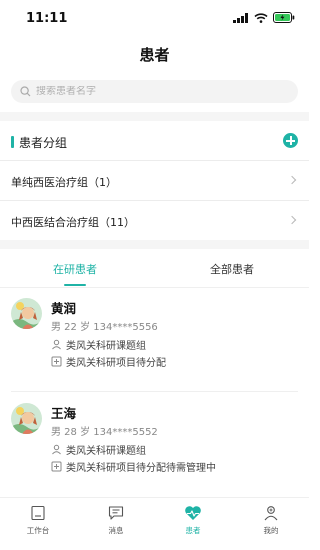  I want to click on tab-label: 工作台, so click(38, 530).